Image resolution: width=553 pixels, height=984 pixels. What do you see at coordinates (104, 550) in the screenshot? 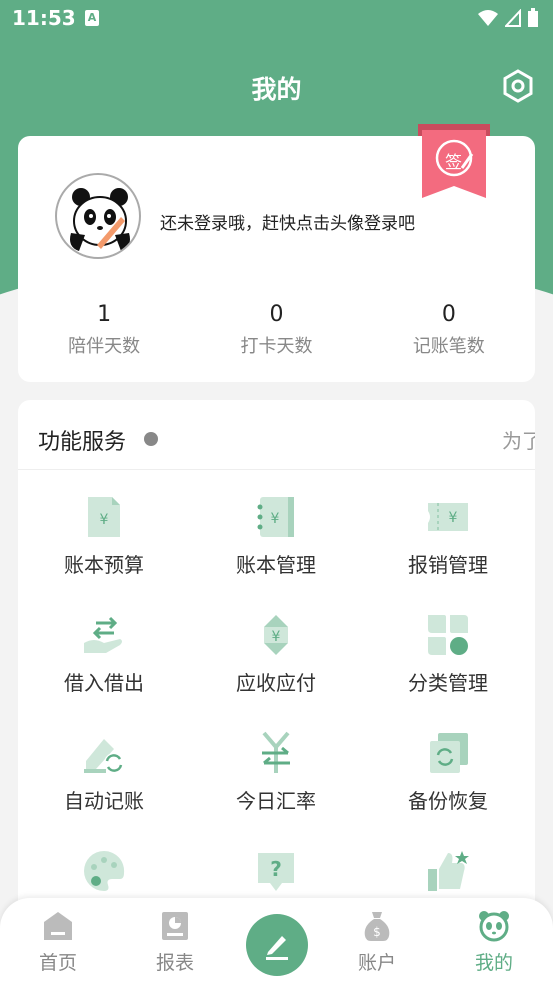
I see `service-budget: ¥ 账本预算` at bounding box center [104, 550].